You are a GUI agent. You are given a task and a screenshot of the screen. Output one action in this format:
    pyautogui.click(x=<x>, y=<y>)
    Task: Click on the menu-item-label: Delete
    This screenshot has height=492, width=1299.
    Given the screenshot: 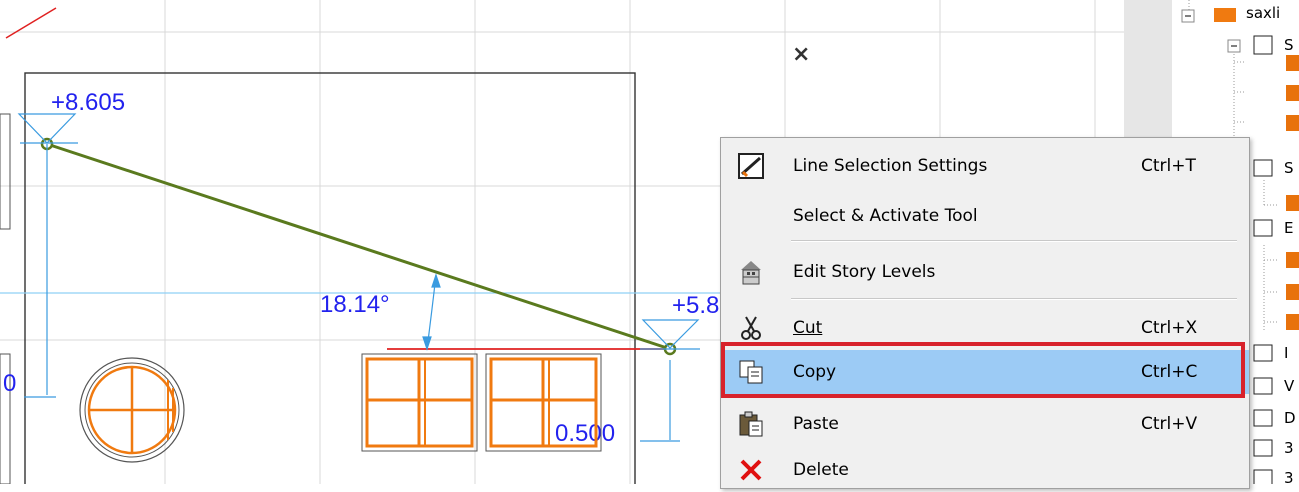 What is the action you would take?
    pyautogui.click(x=821, y=470)
    